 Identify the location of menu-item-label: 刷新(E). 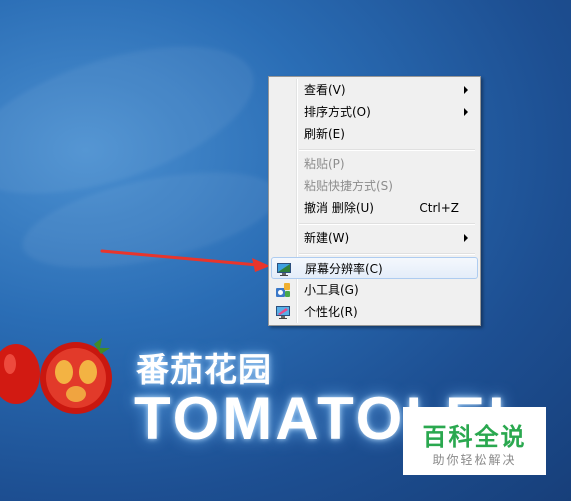
(324, 134).